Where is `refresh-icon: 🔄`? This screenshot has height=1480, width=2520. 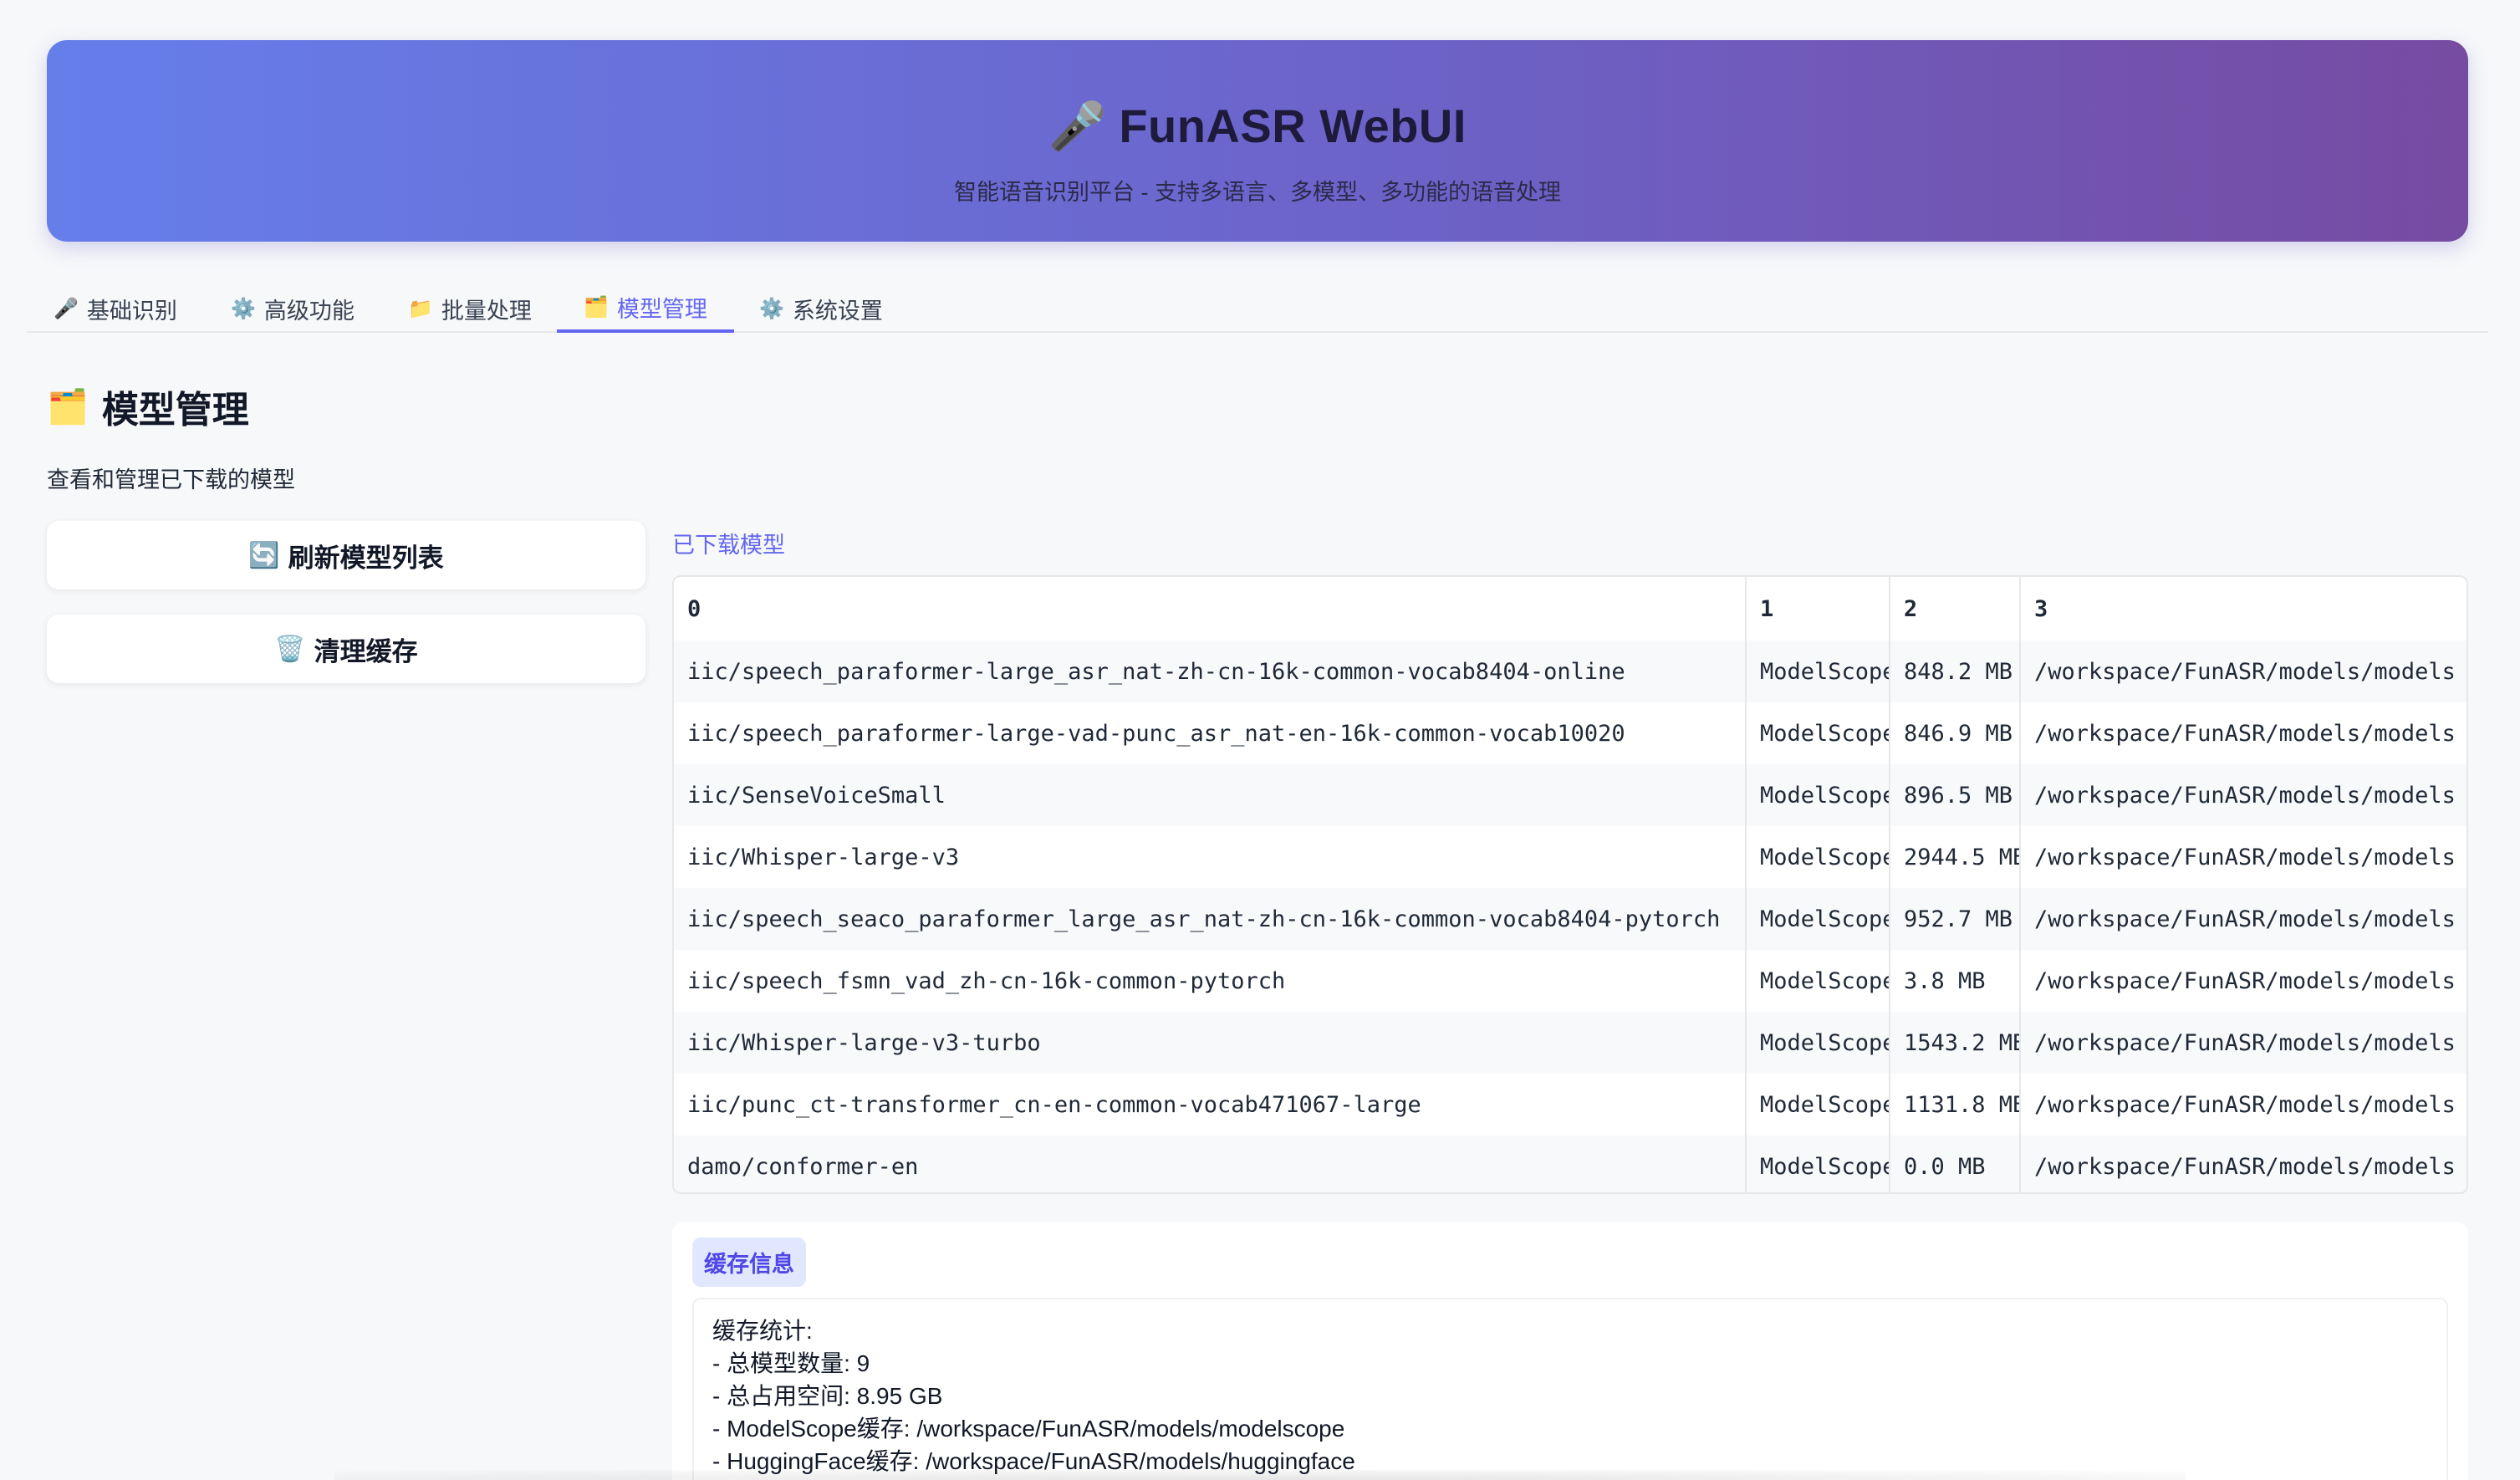 refresh-icon: 🔄 is located at coordinates (264, 555).